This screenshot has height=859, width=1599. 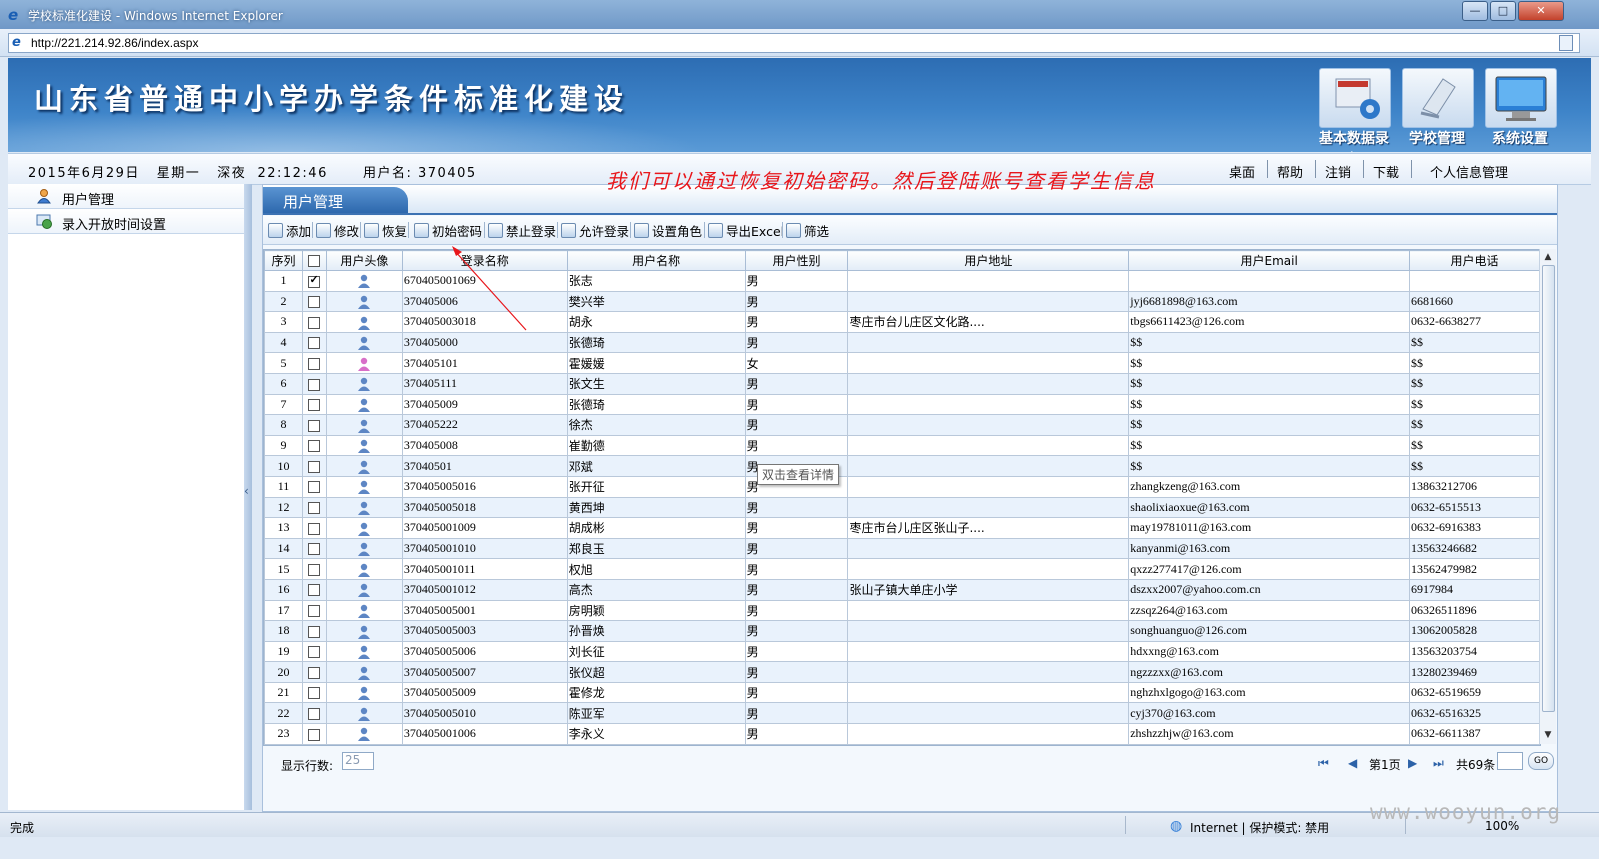 What do you see at coordinates (1474, 260) in the screenshot?
I see `col-header-phone: 用户电话` at bounding box center [1474, 260].